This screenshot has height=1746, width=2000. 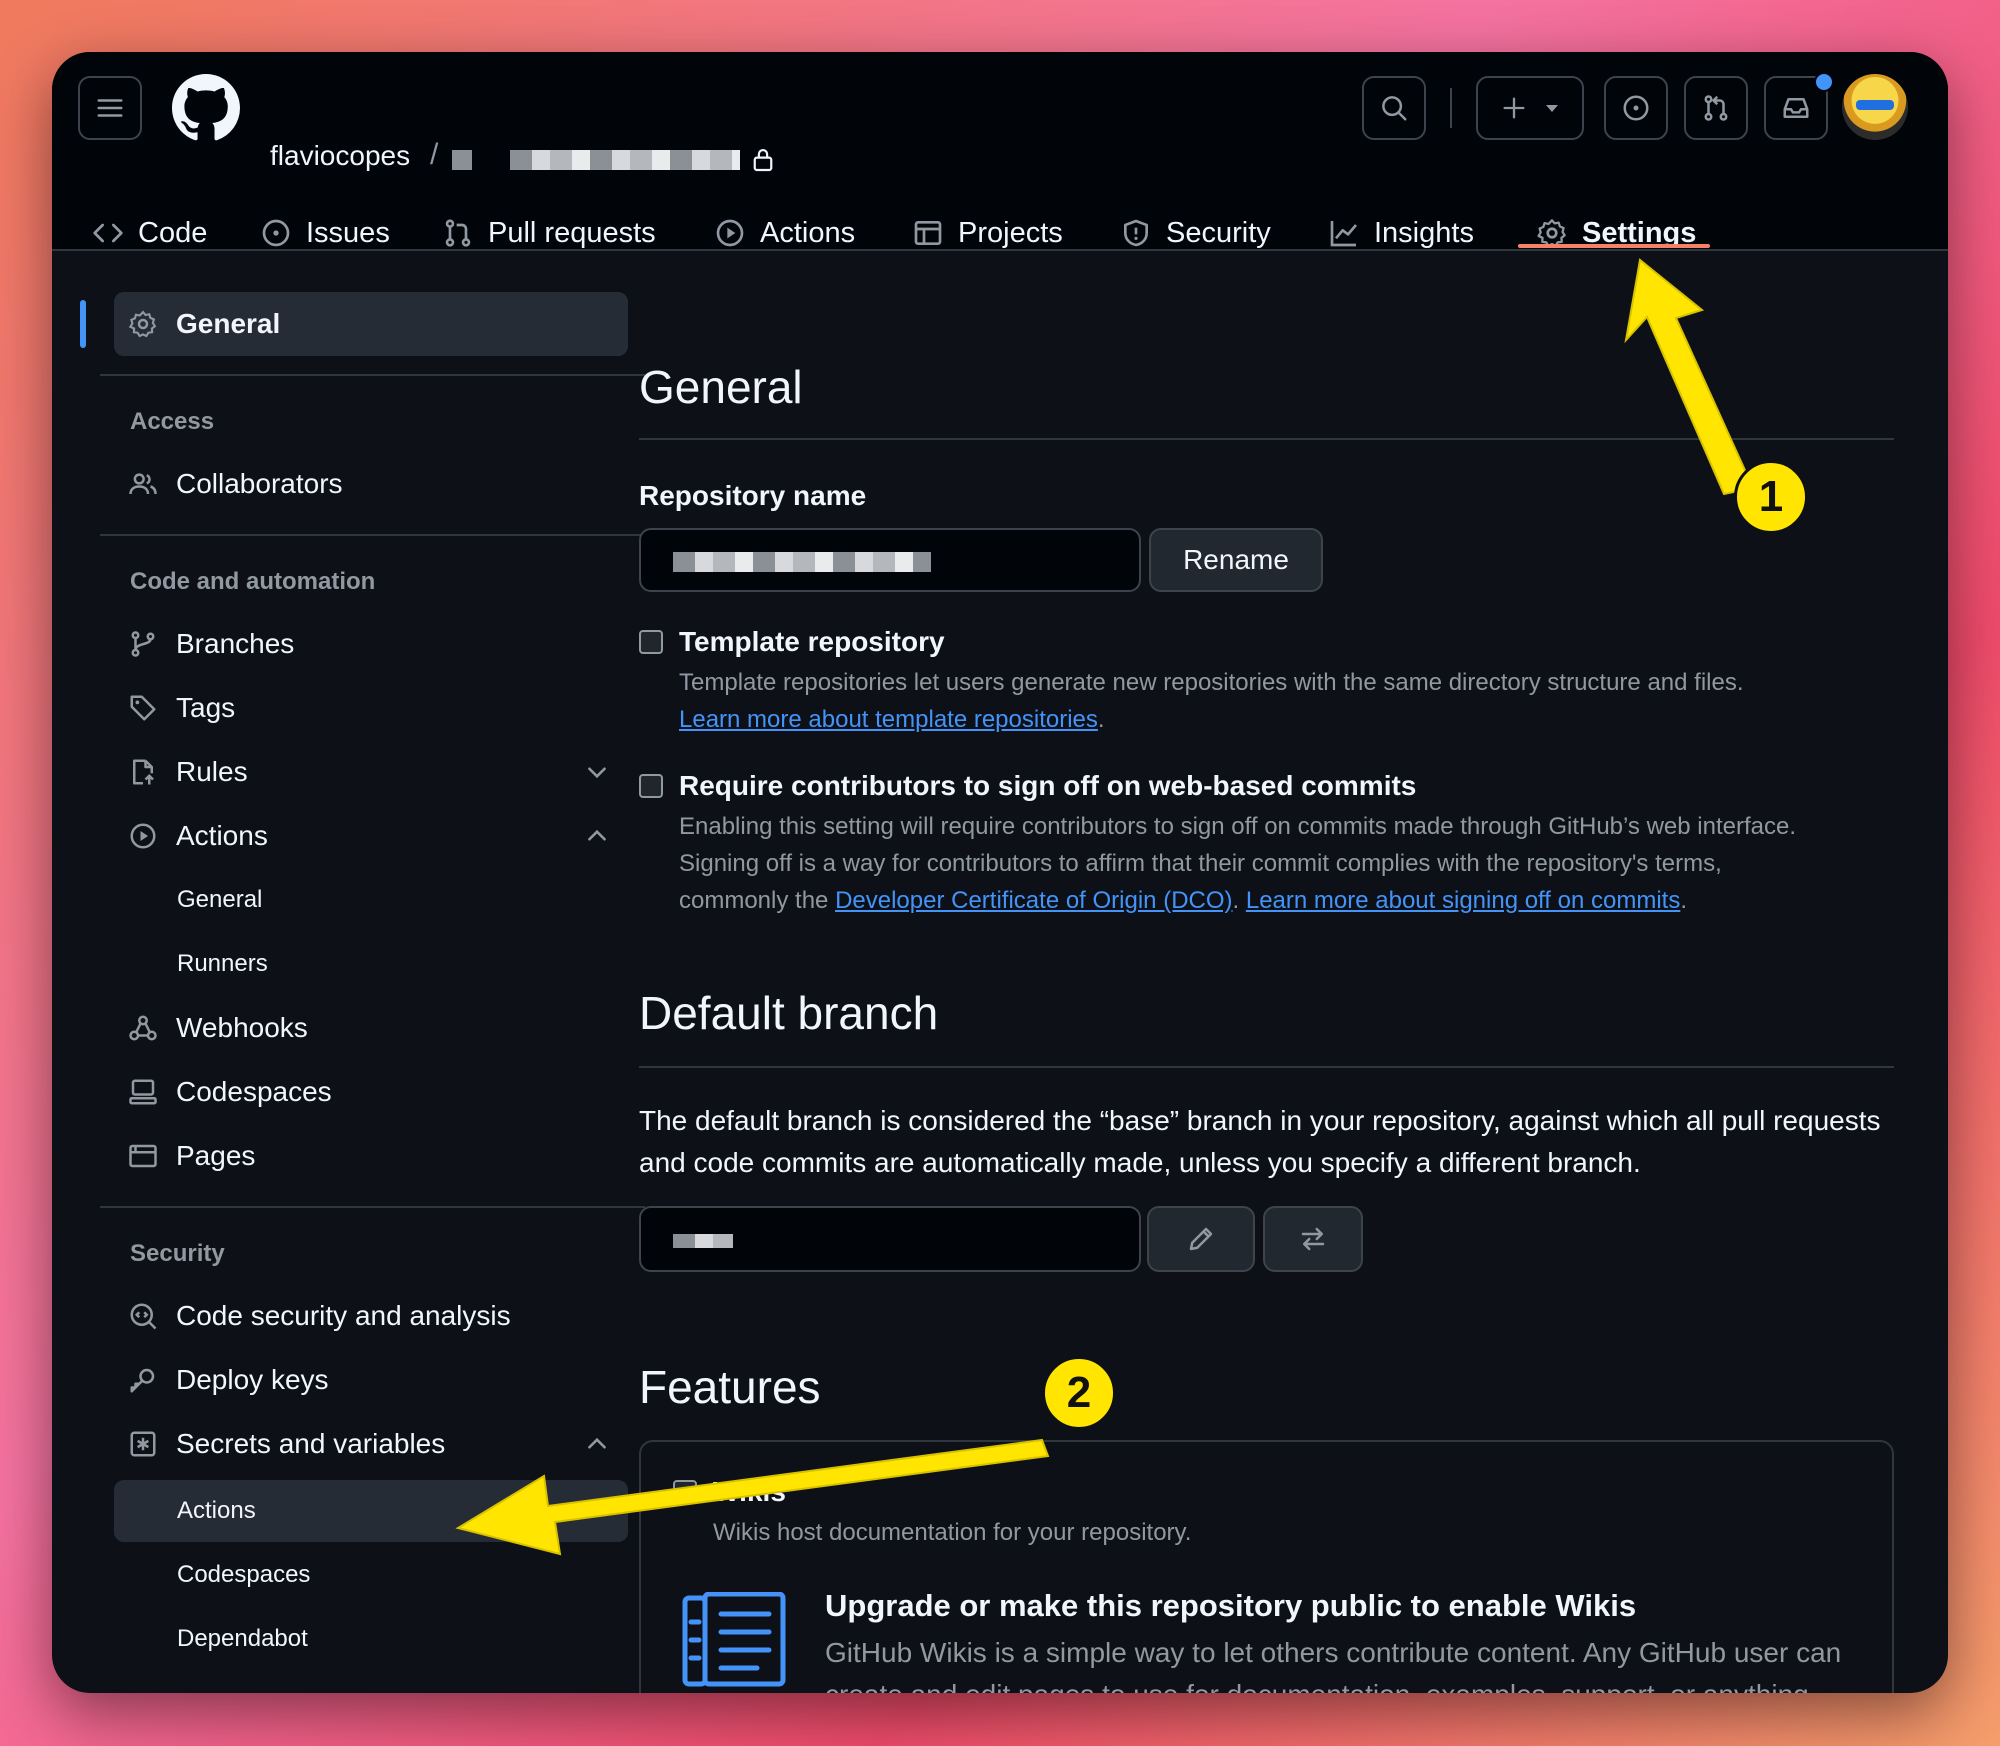 I want to click on annotation-badge-2: 2, so click(x=1079, y=1393).